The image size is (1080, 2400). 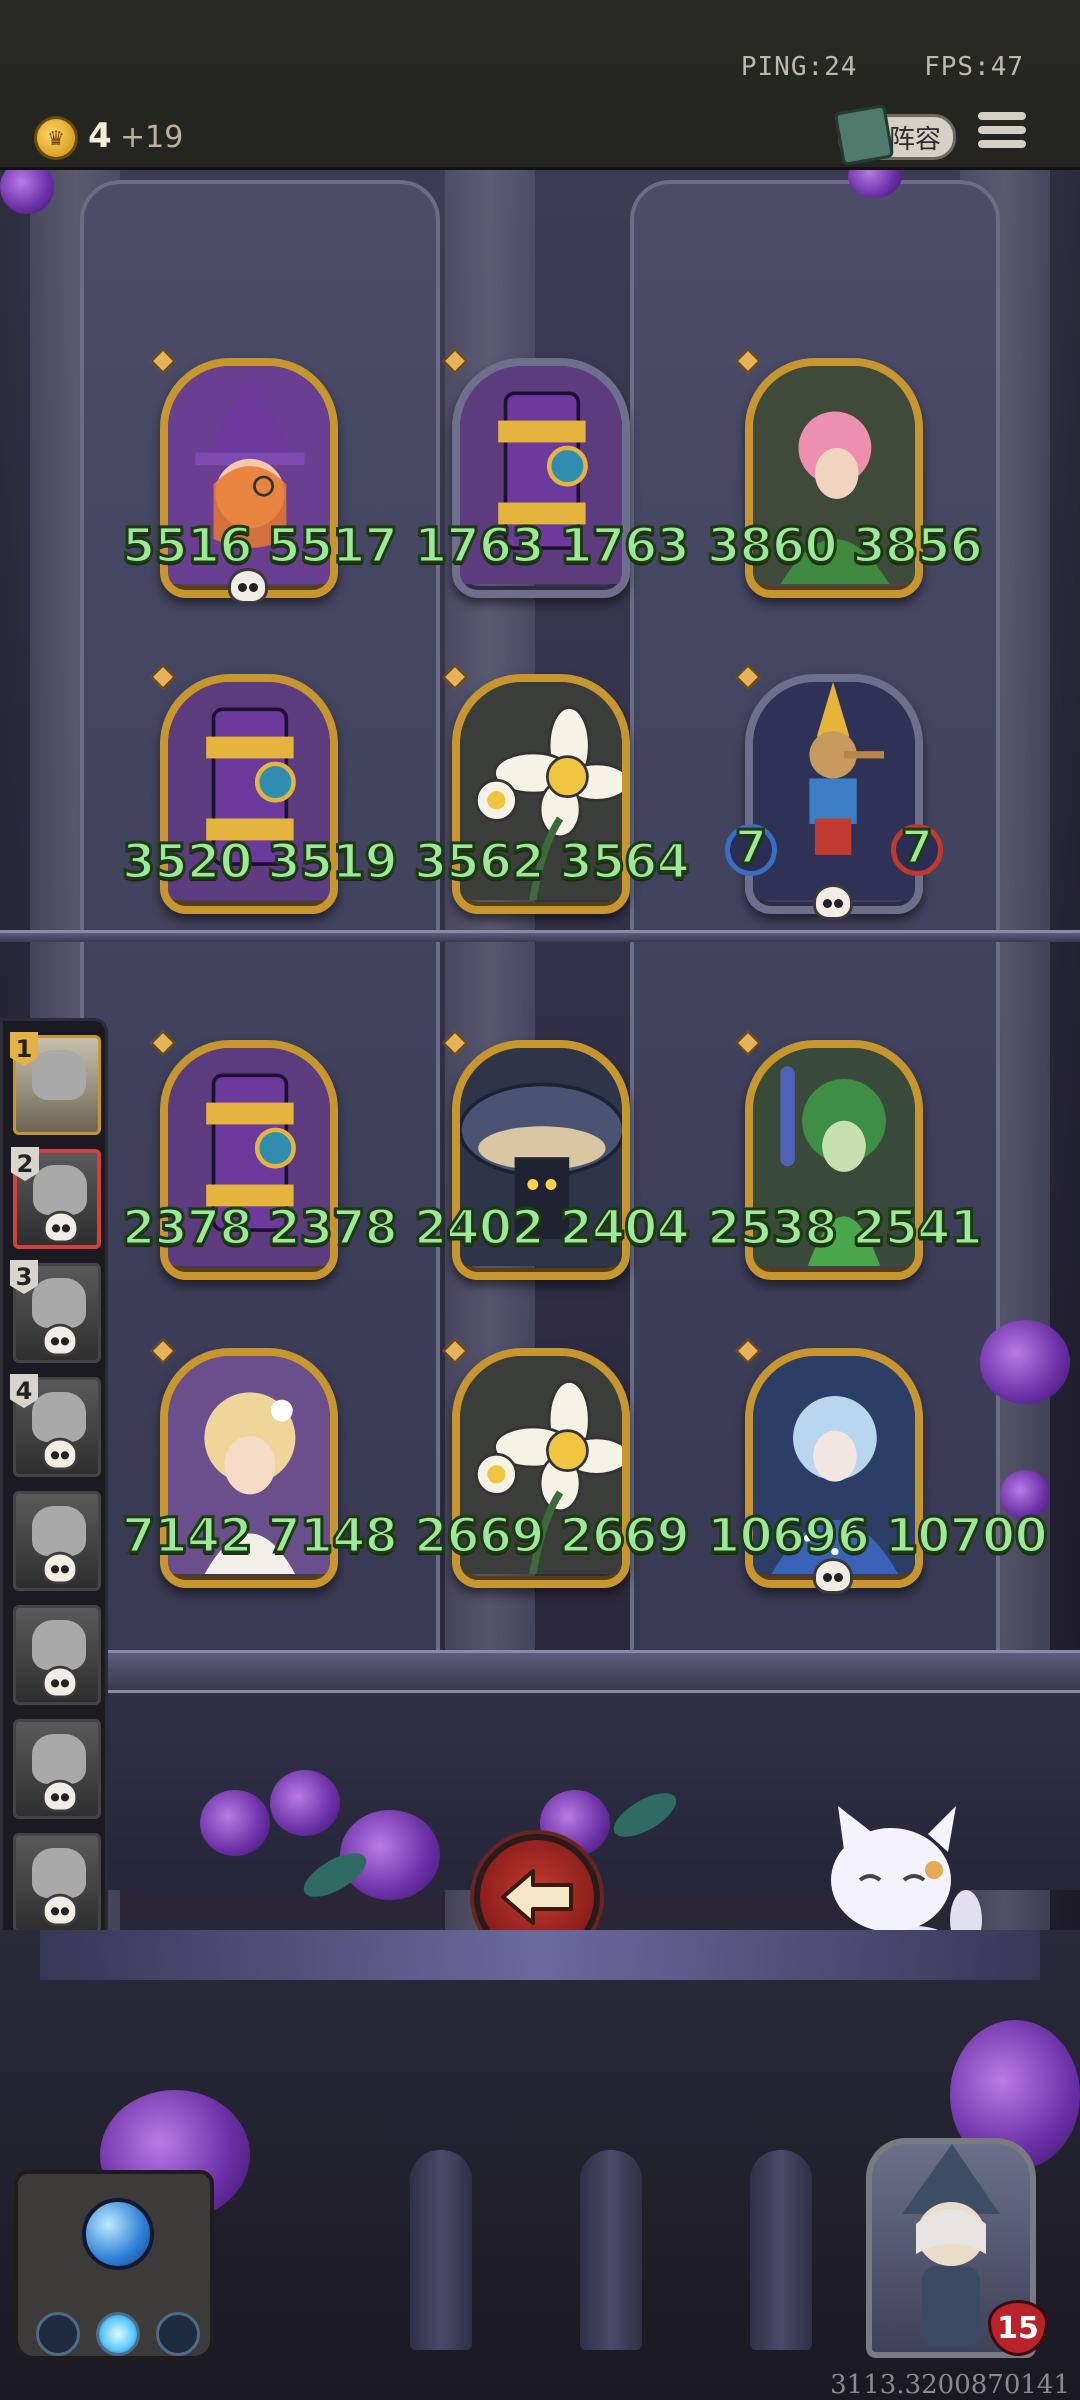 I want to click on hero-stats: 2402 2404, so click(x=552, y=1228).